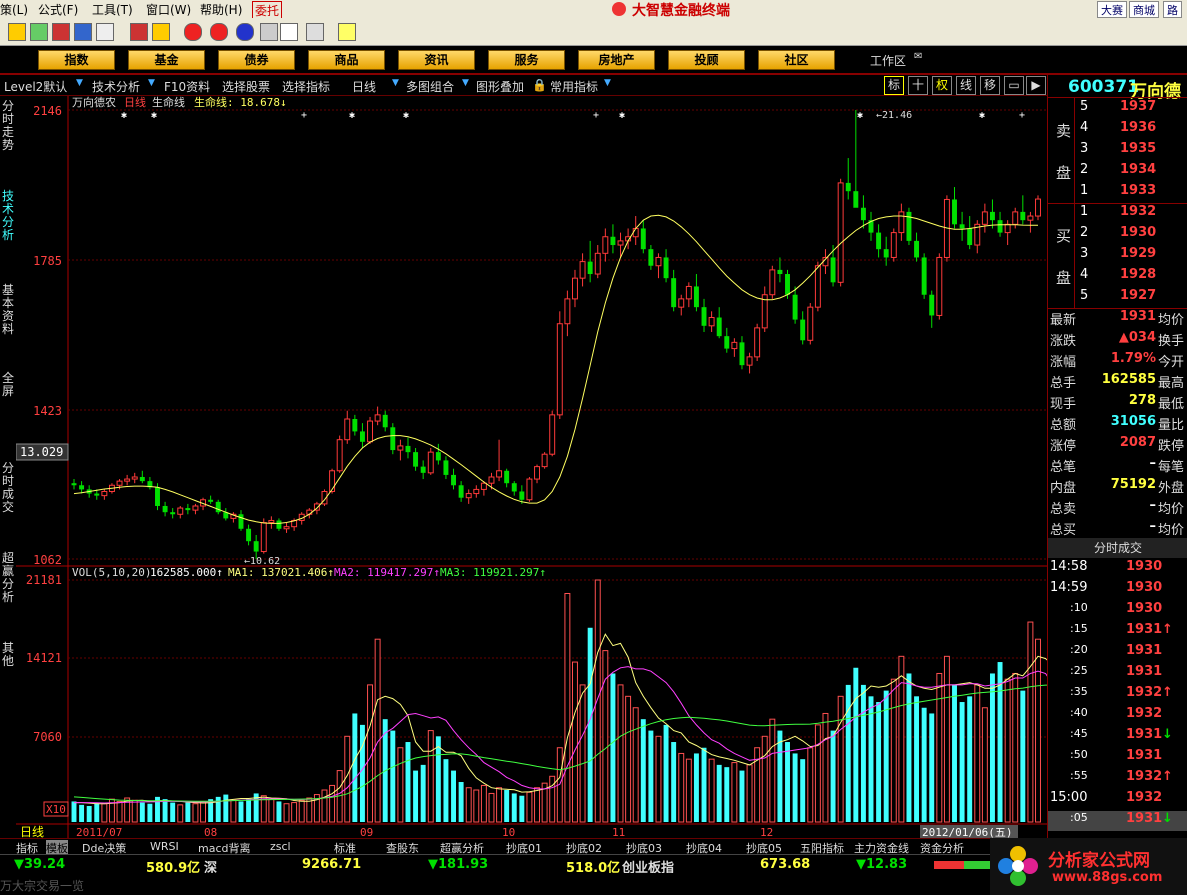 This screenshot has width=1187, height=895. I want to click on side-tab-fullscreen: 全屏, so click(8, 387).